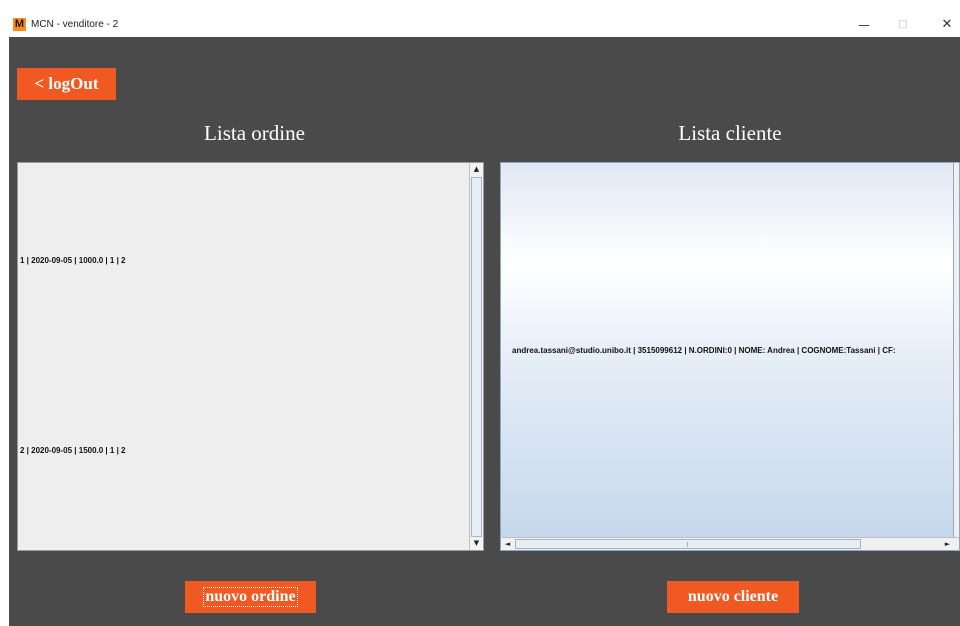  What do you see at coordinates (947, 544) in the screenshot?
I see `scroll-right-arrow-icon: ►` at bounding box center [947, 544].